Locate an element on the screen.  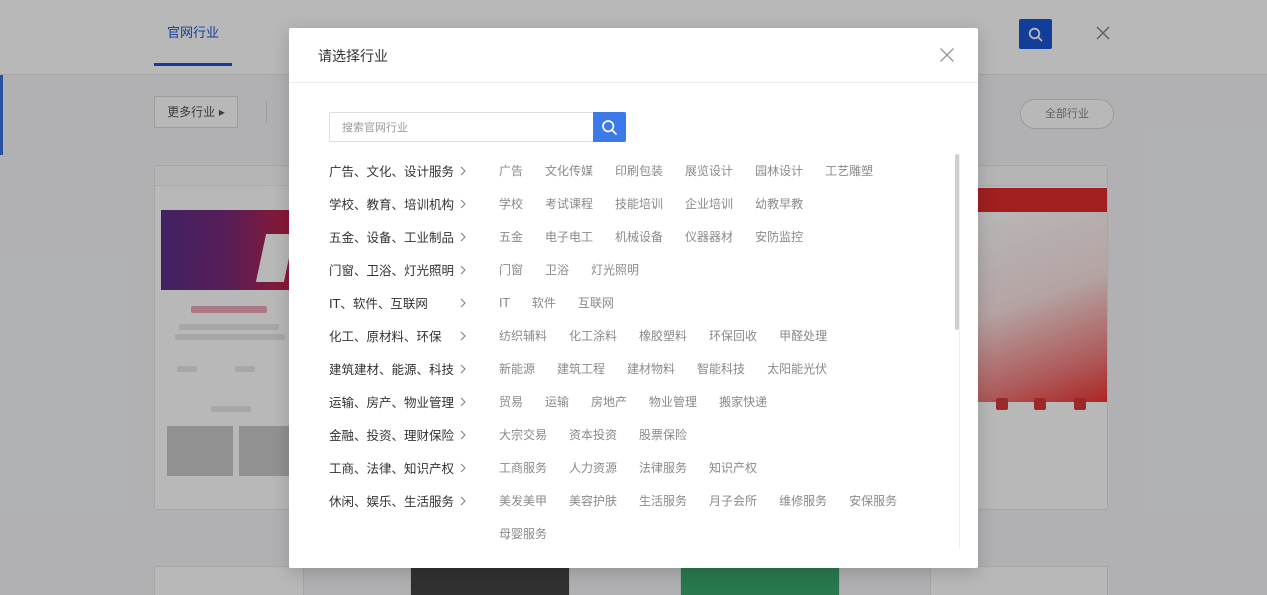
subcategory-item: 广告 is located at coordinates (511, 171).